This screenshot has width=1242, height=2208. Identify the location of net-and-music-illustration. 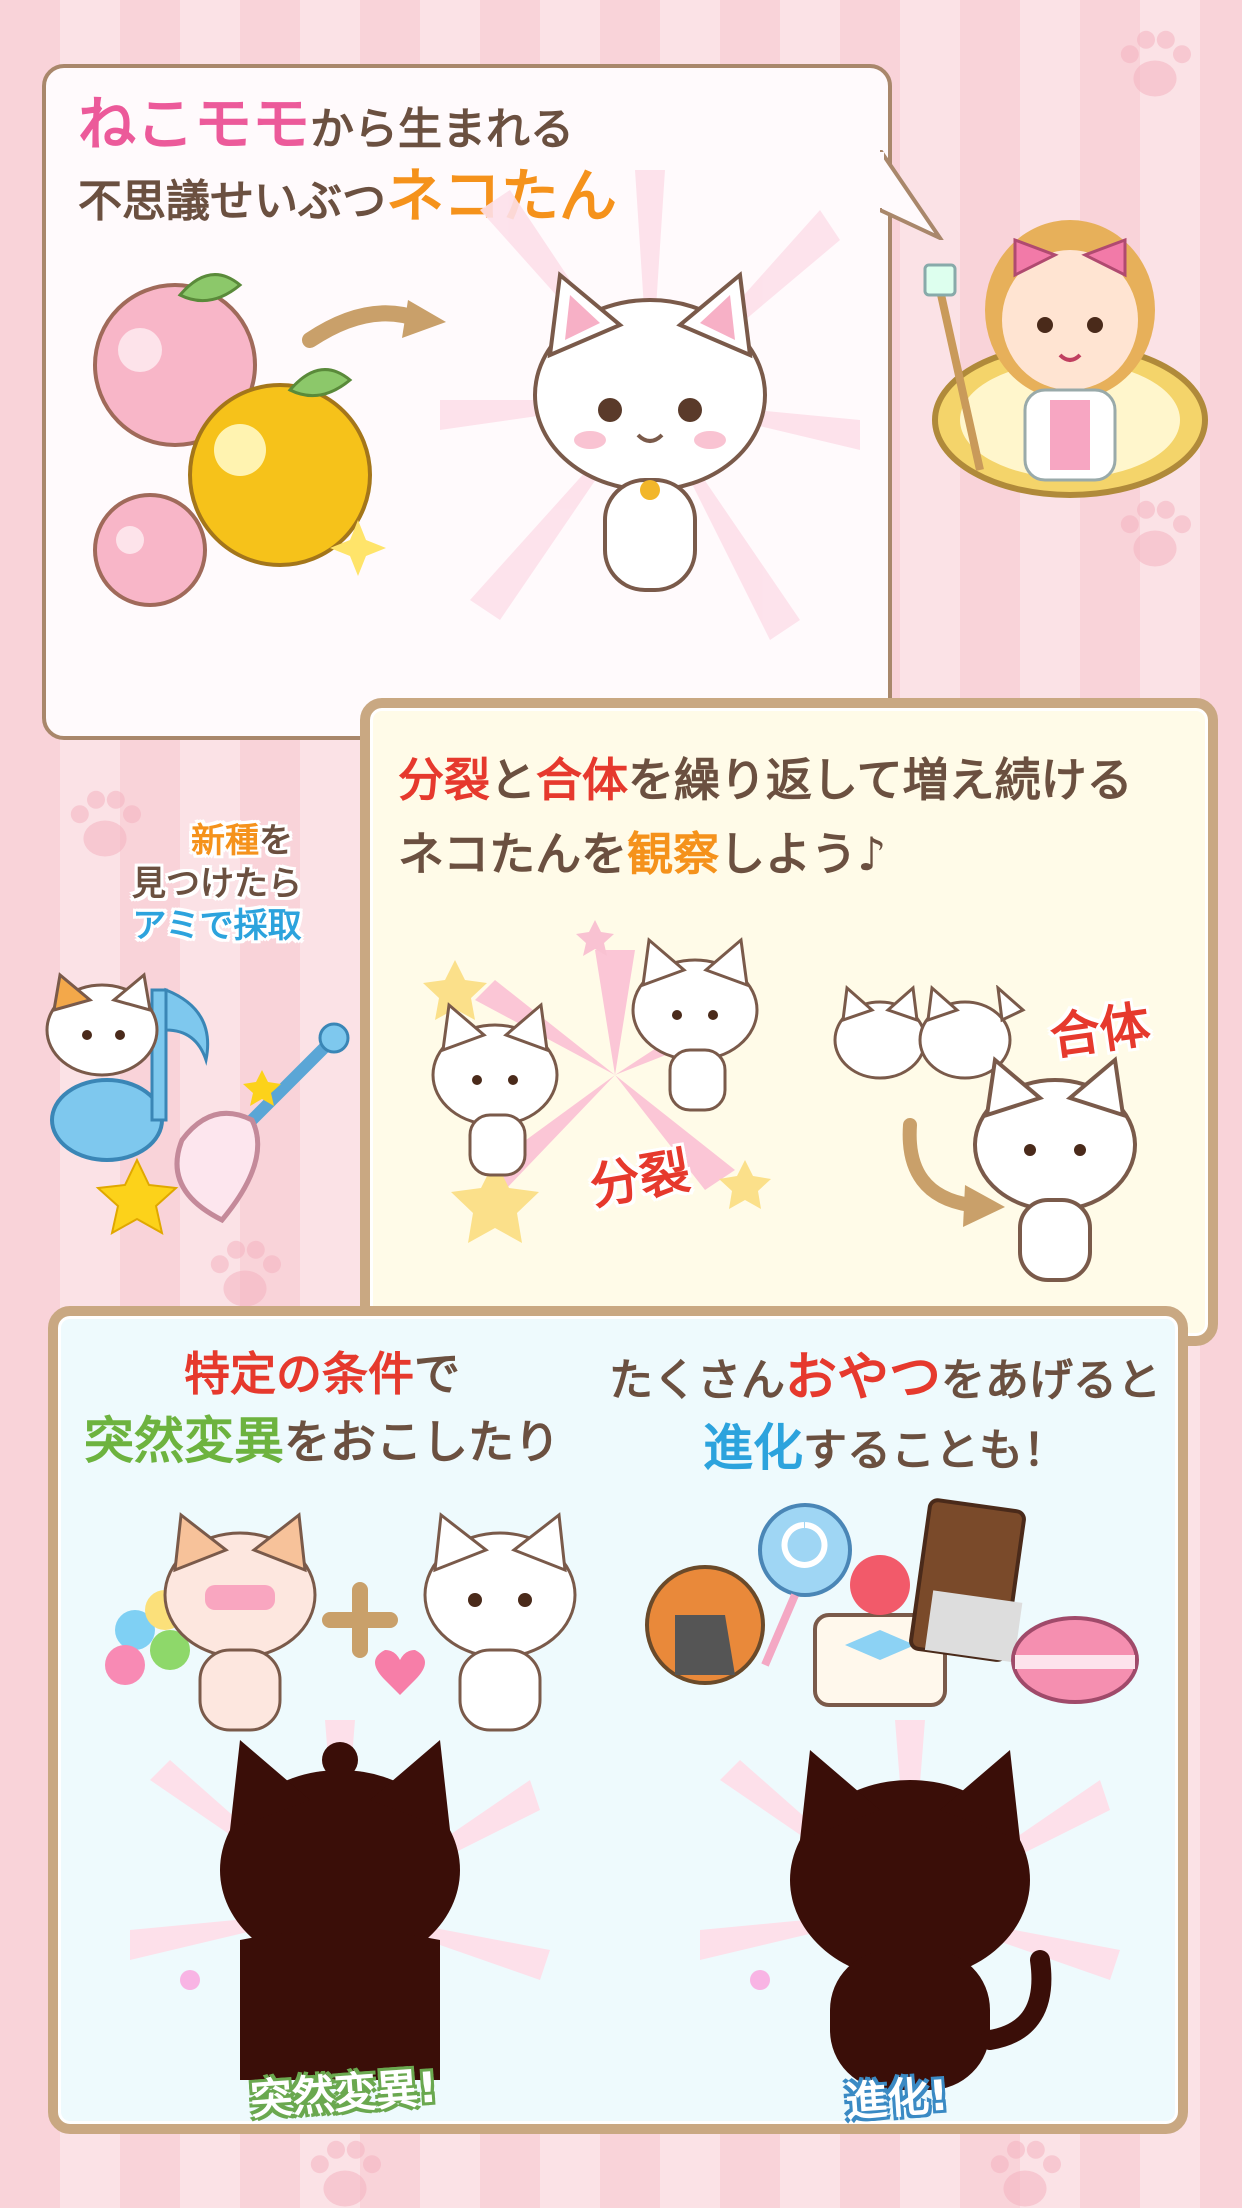
(197, 1103).